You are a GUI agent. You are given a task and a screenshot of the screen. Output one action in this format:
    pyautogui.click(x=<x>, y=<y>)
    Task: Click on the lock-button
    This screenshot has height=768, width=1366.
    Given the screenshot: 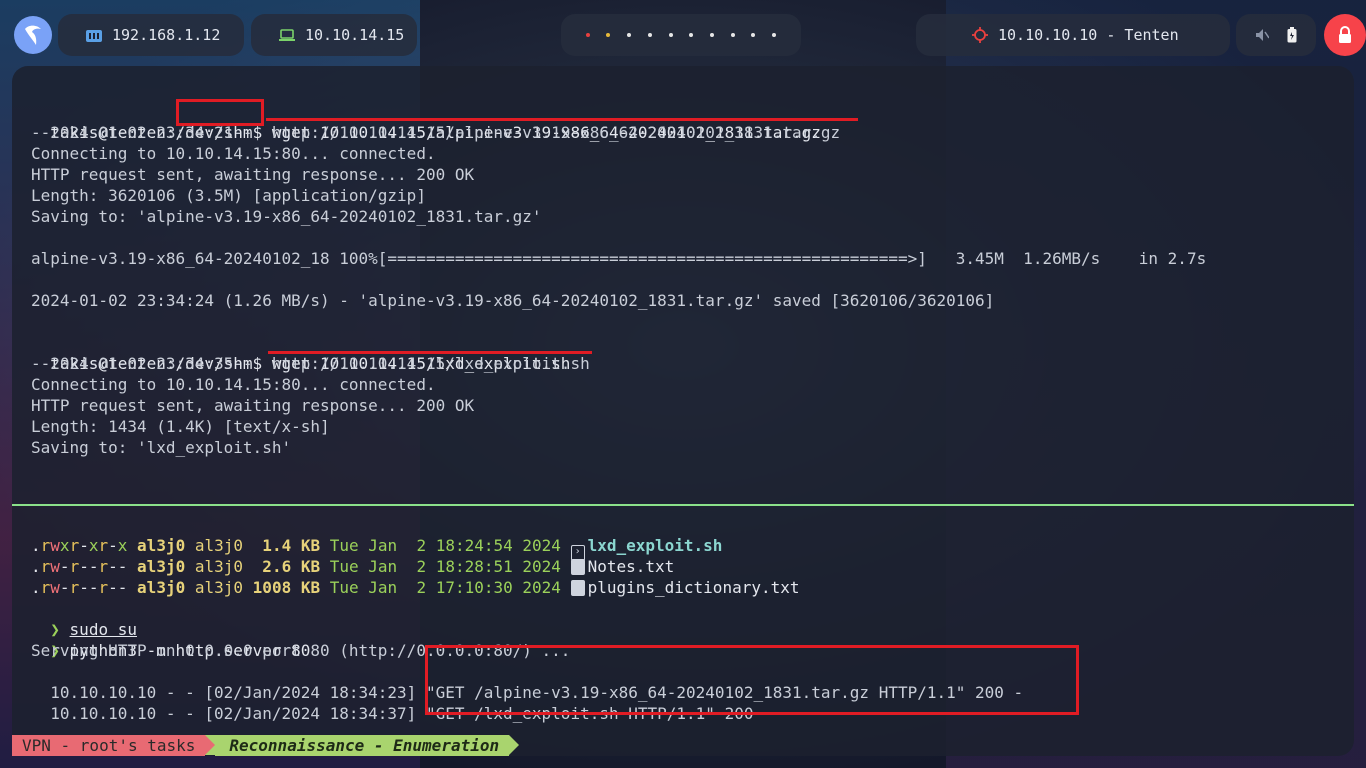 What is the action you would take?
    pyautogui.click(x=1345, y=35)
    